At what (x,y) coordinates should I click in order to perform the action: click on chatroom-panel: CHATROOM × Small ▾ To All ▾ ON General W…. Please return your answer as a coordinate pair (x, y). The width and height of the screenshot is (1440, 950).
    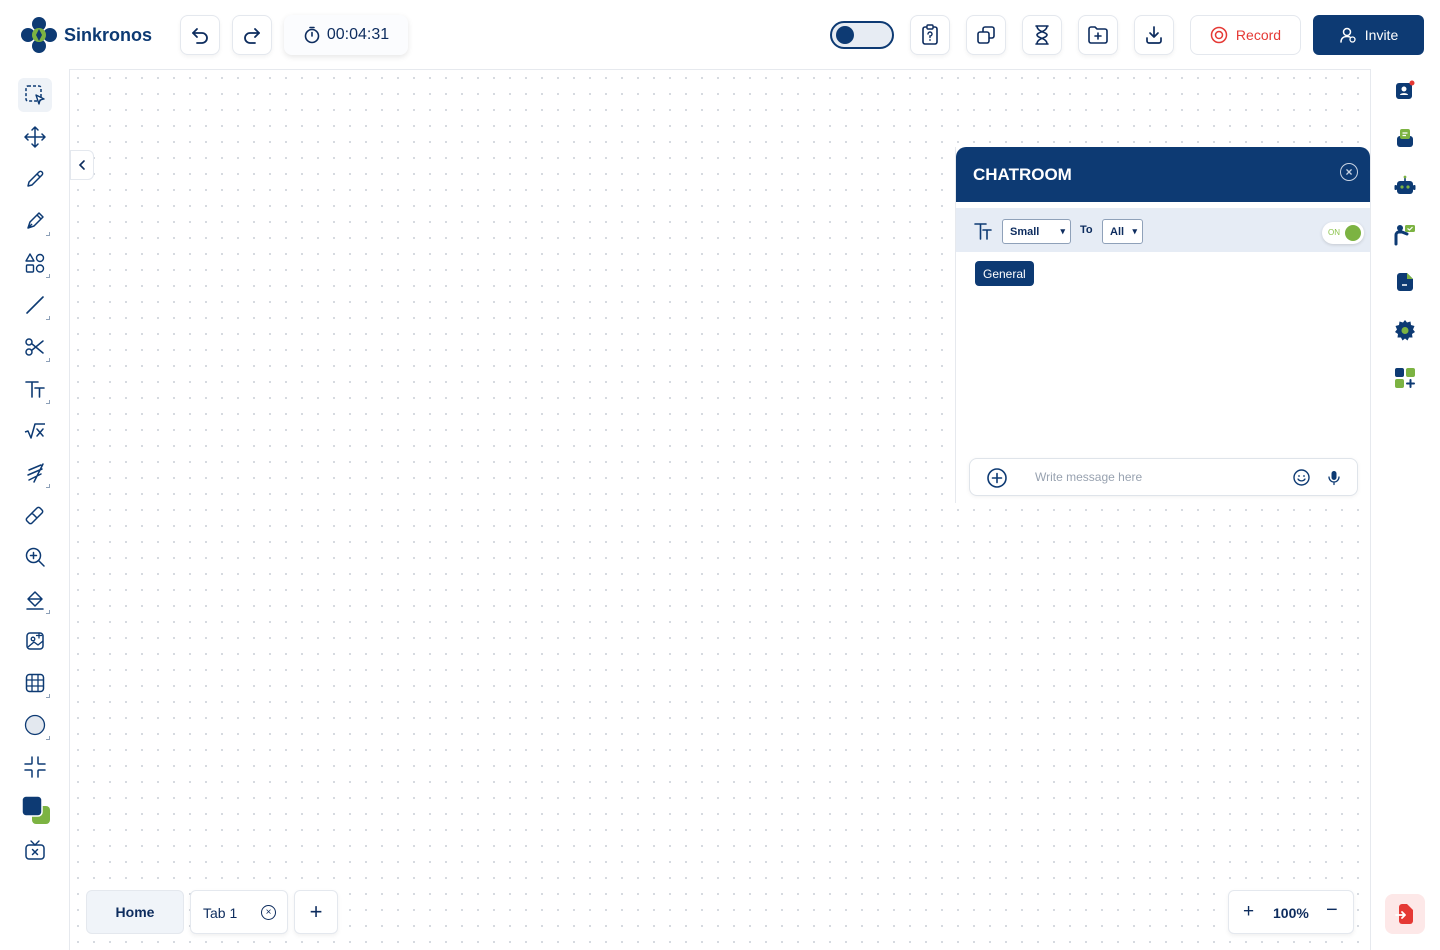
    Looking at the image, I should click on (1162, 325).